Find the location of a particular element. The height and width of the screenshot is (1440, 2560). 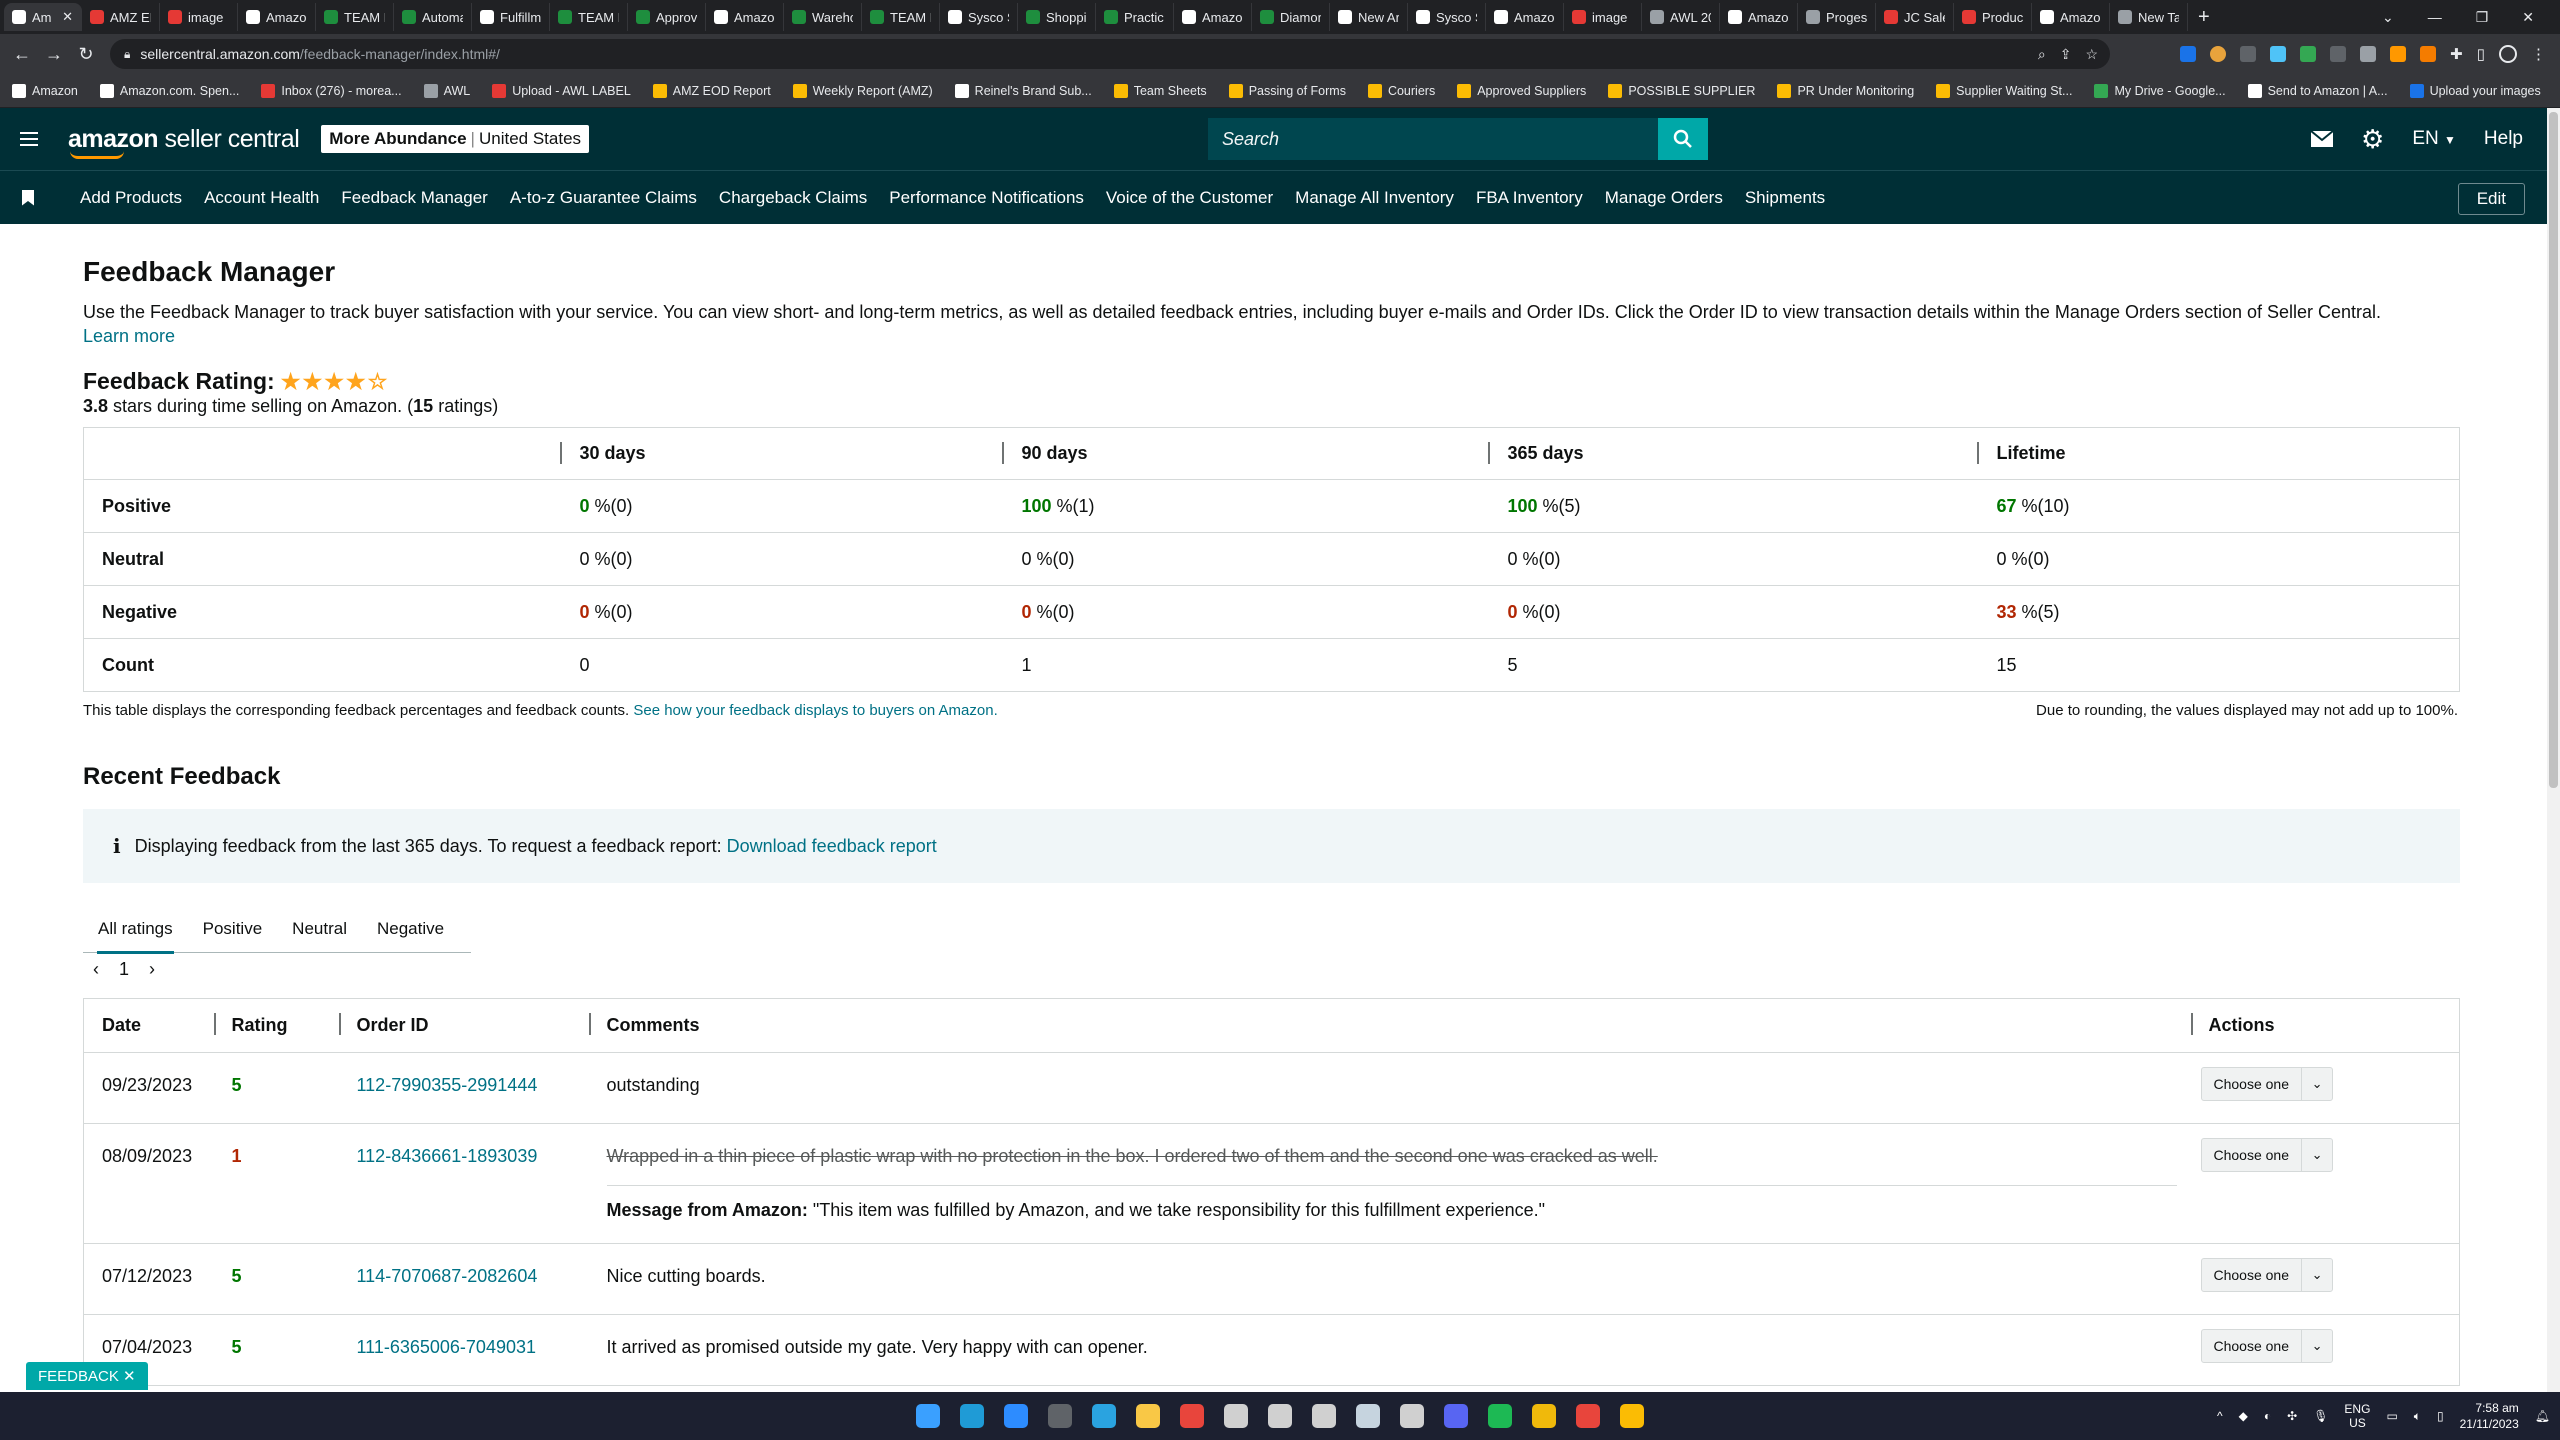

windows-start-icon is located at coordinates (928, 1416).